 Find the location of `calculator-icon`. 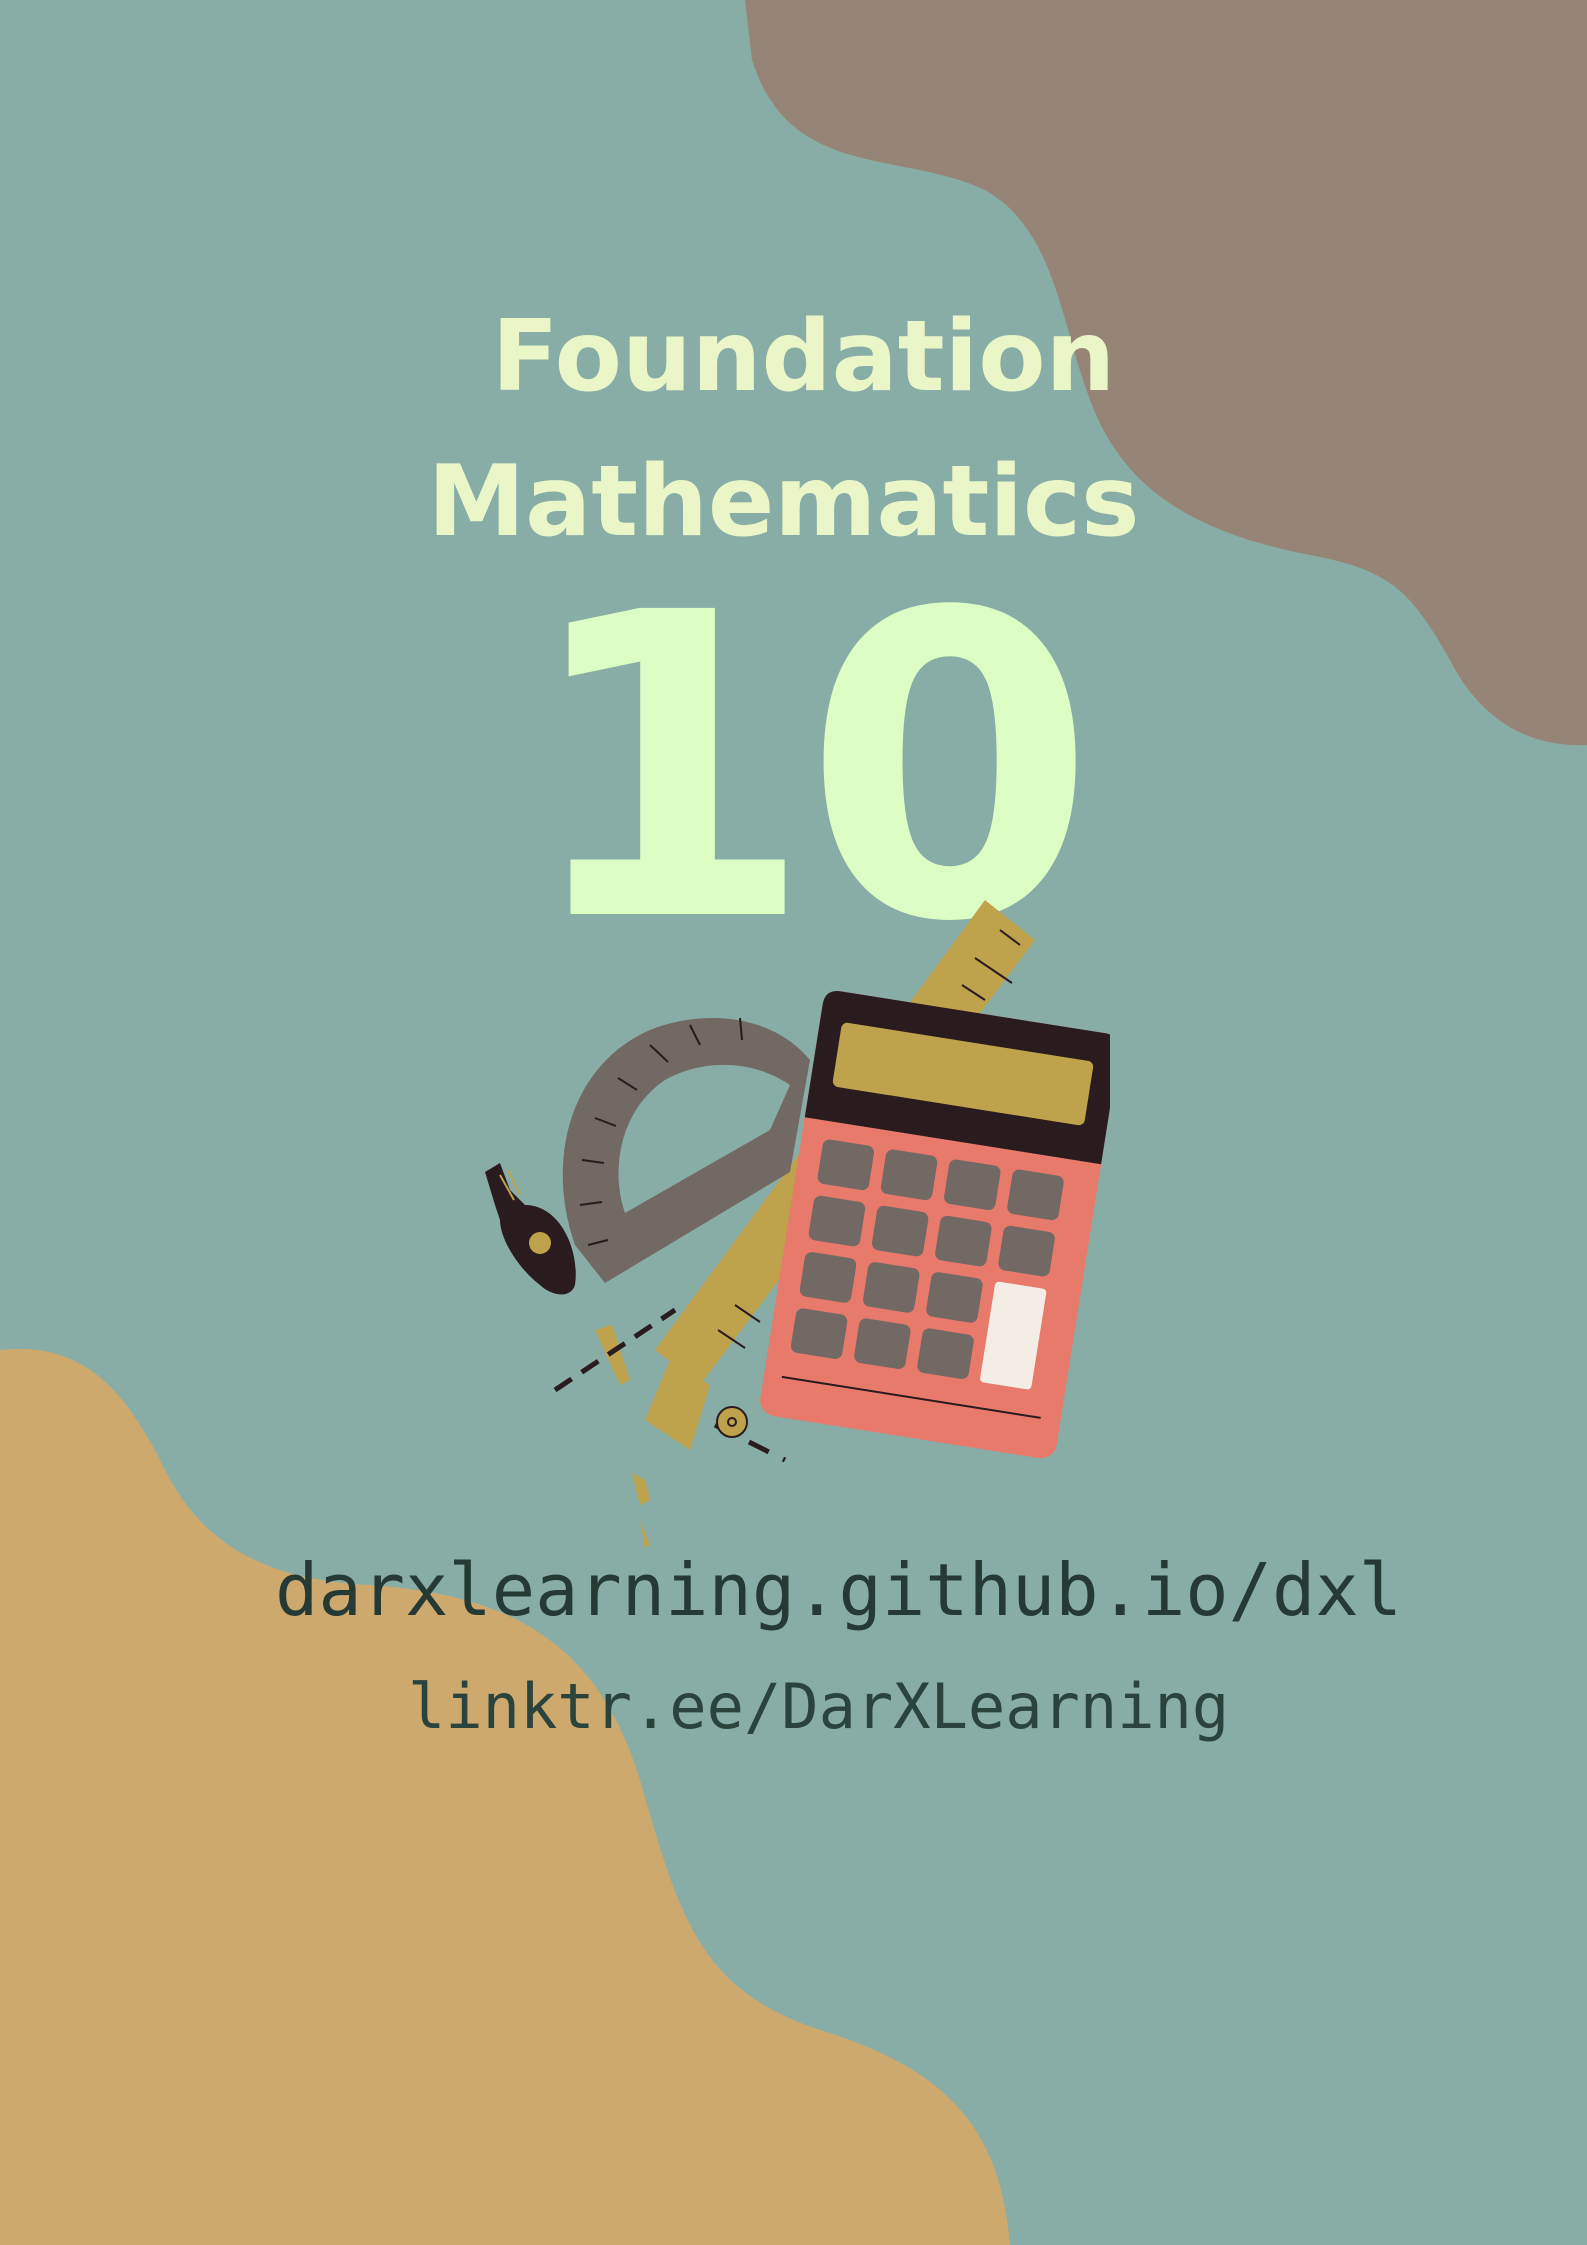

calculator-icon is located at coordinates (935, 1225).